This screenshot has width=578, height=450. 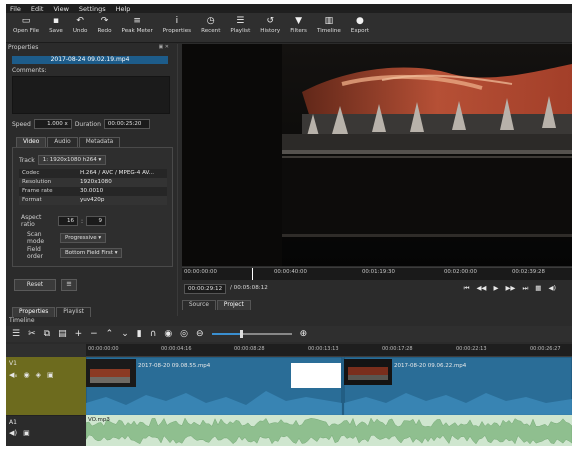 I want to click on eye-icon: ◉, so click(x=27, y=375).